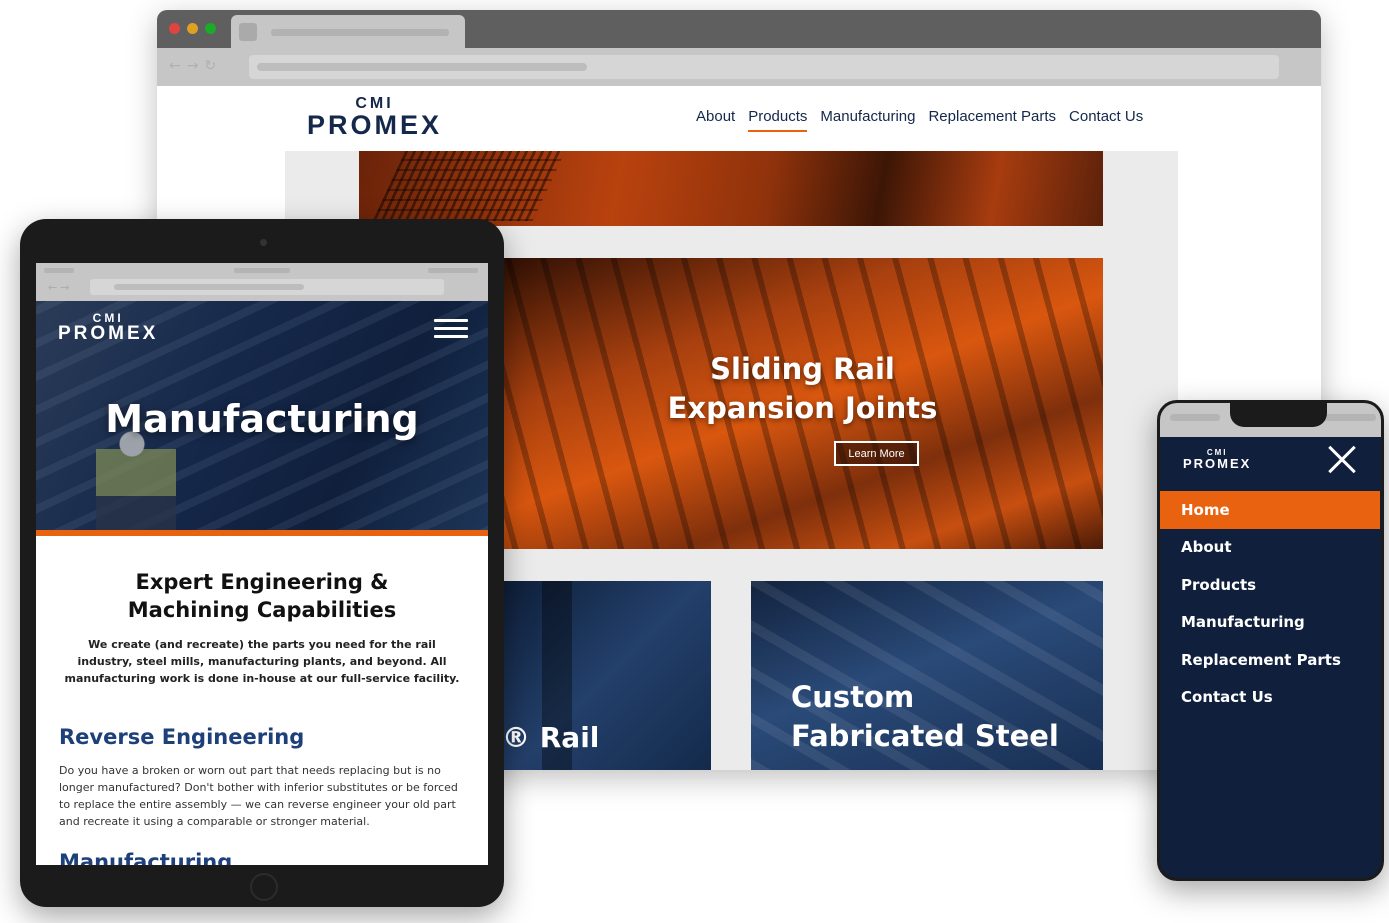 Image resolution: width=1389 pixels, height=923 pixels. What do you see at coordinates (927, 675) in the screenshot?
I see `product-tile-custom-steel: Custom Fabricated Steel` at bounding box center [927, 675].